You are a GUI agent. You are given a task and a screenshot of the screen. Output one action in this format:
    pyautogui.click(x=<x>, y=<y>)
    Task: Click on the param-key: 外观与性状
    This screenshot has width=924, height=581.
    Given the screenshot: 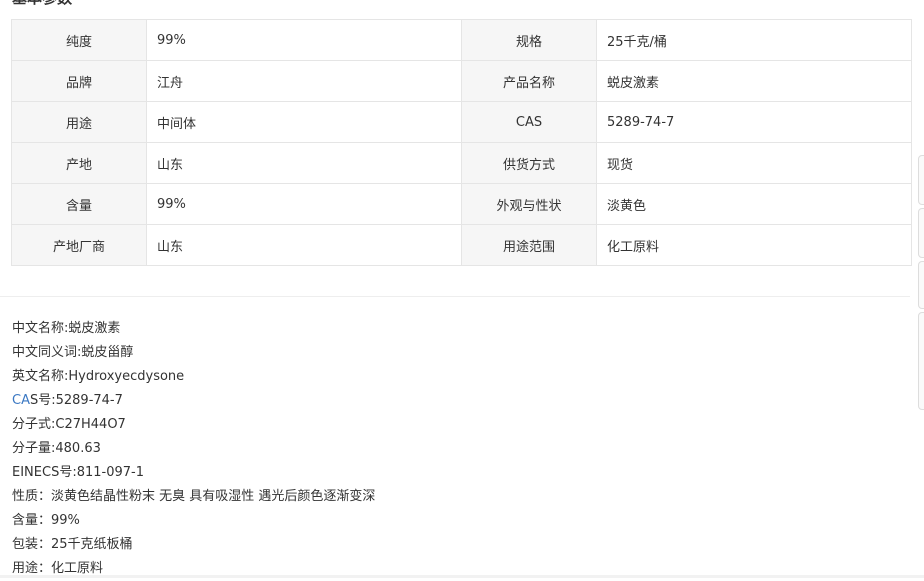 What is the action you would take?
    pyautogui.click(x=529, y=204)
    